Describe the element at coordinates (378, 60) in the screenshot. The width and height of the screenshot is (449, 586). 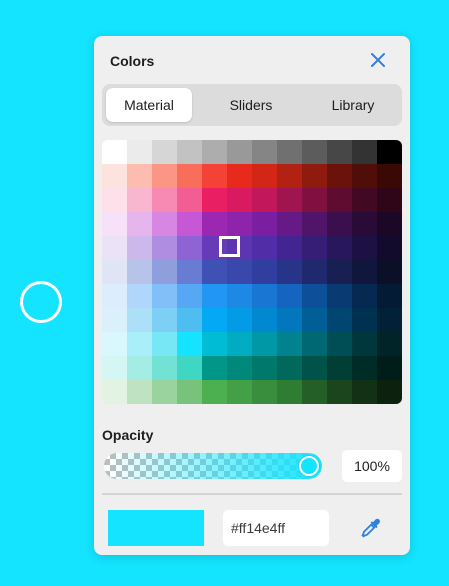
I see `close-button` at that location.